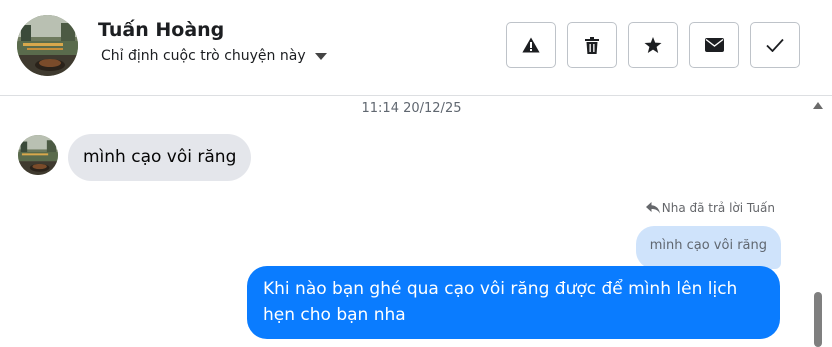 This screenshot has height=347, width=832. I want to click on contact-avatar, so click(47, 45).